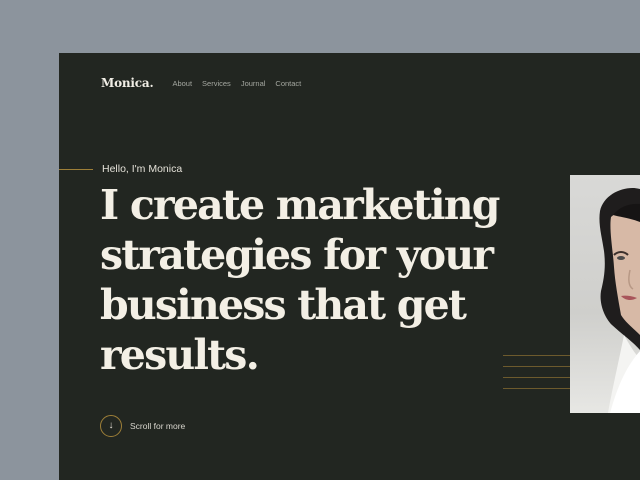 Image resolution: width=640 pixels, height=480 pixels. I want to click on headline-line-2: strategies for your, so click(297, 255).